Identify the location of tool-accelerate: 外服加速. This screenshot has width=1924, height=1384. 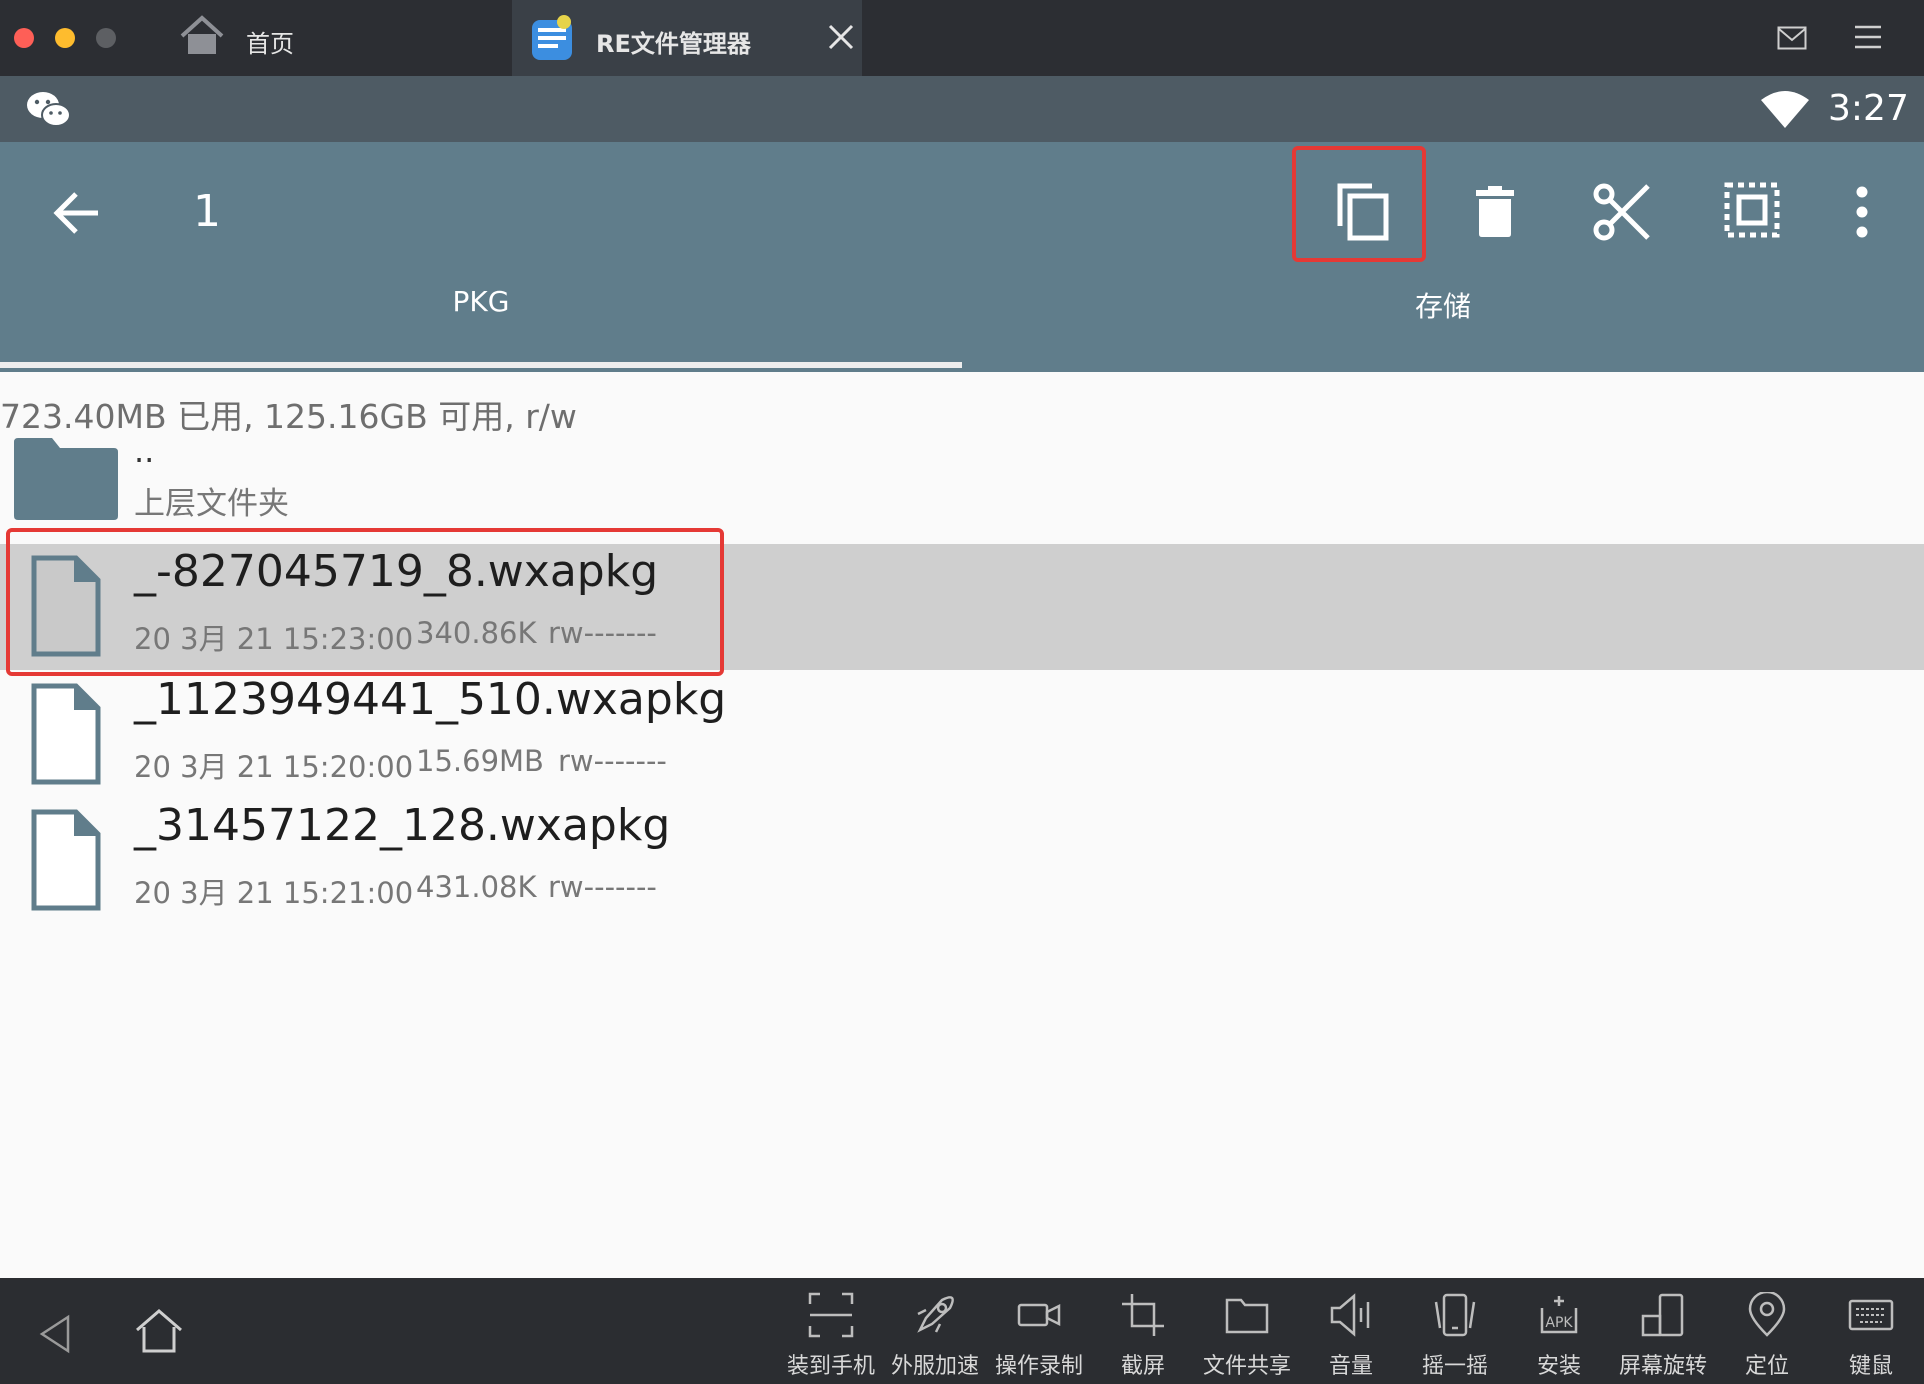
(935, 1331).